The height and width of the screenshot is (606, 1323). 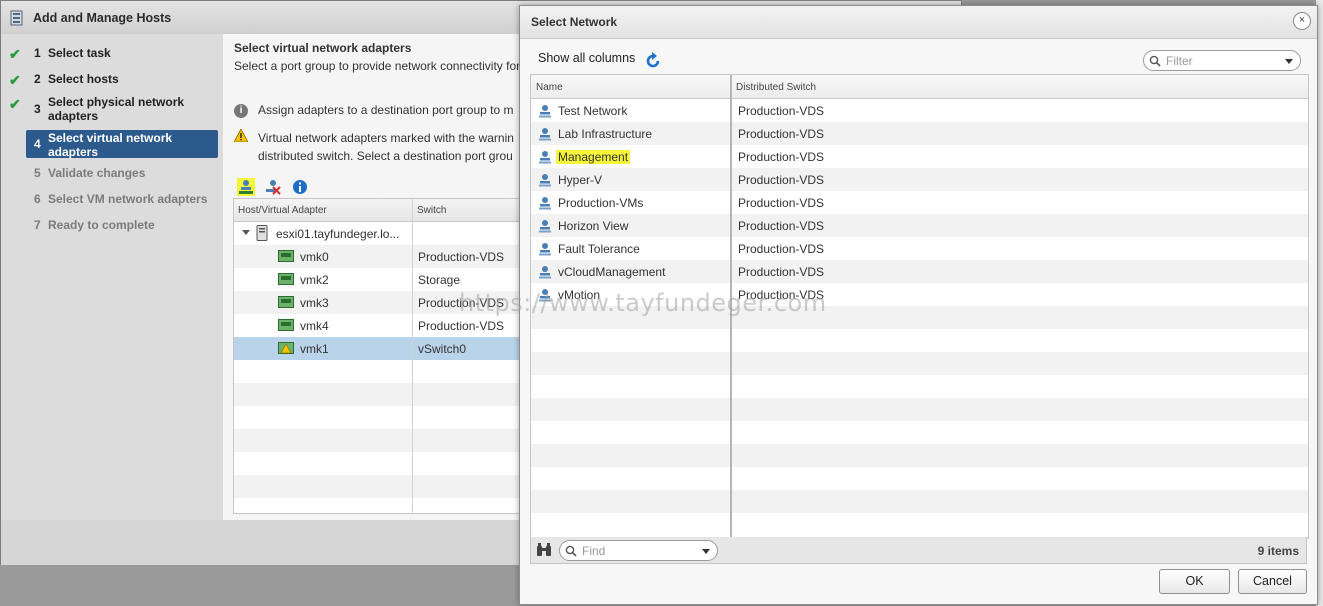 I want to click on filter-input: Filter, so click(x=1222, y=60).